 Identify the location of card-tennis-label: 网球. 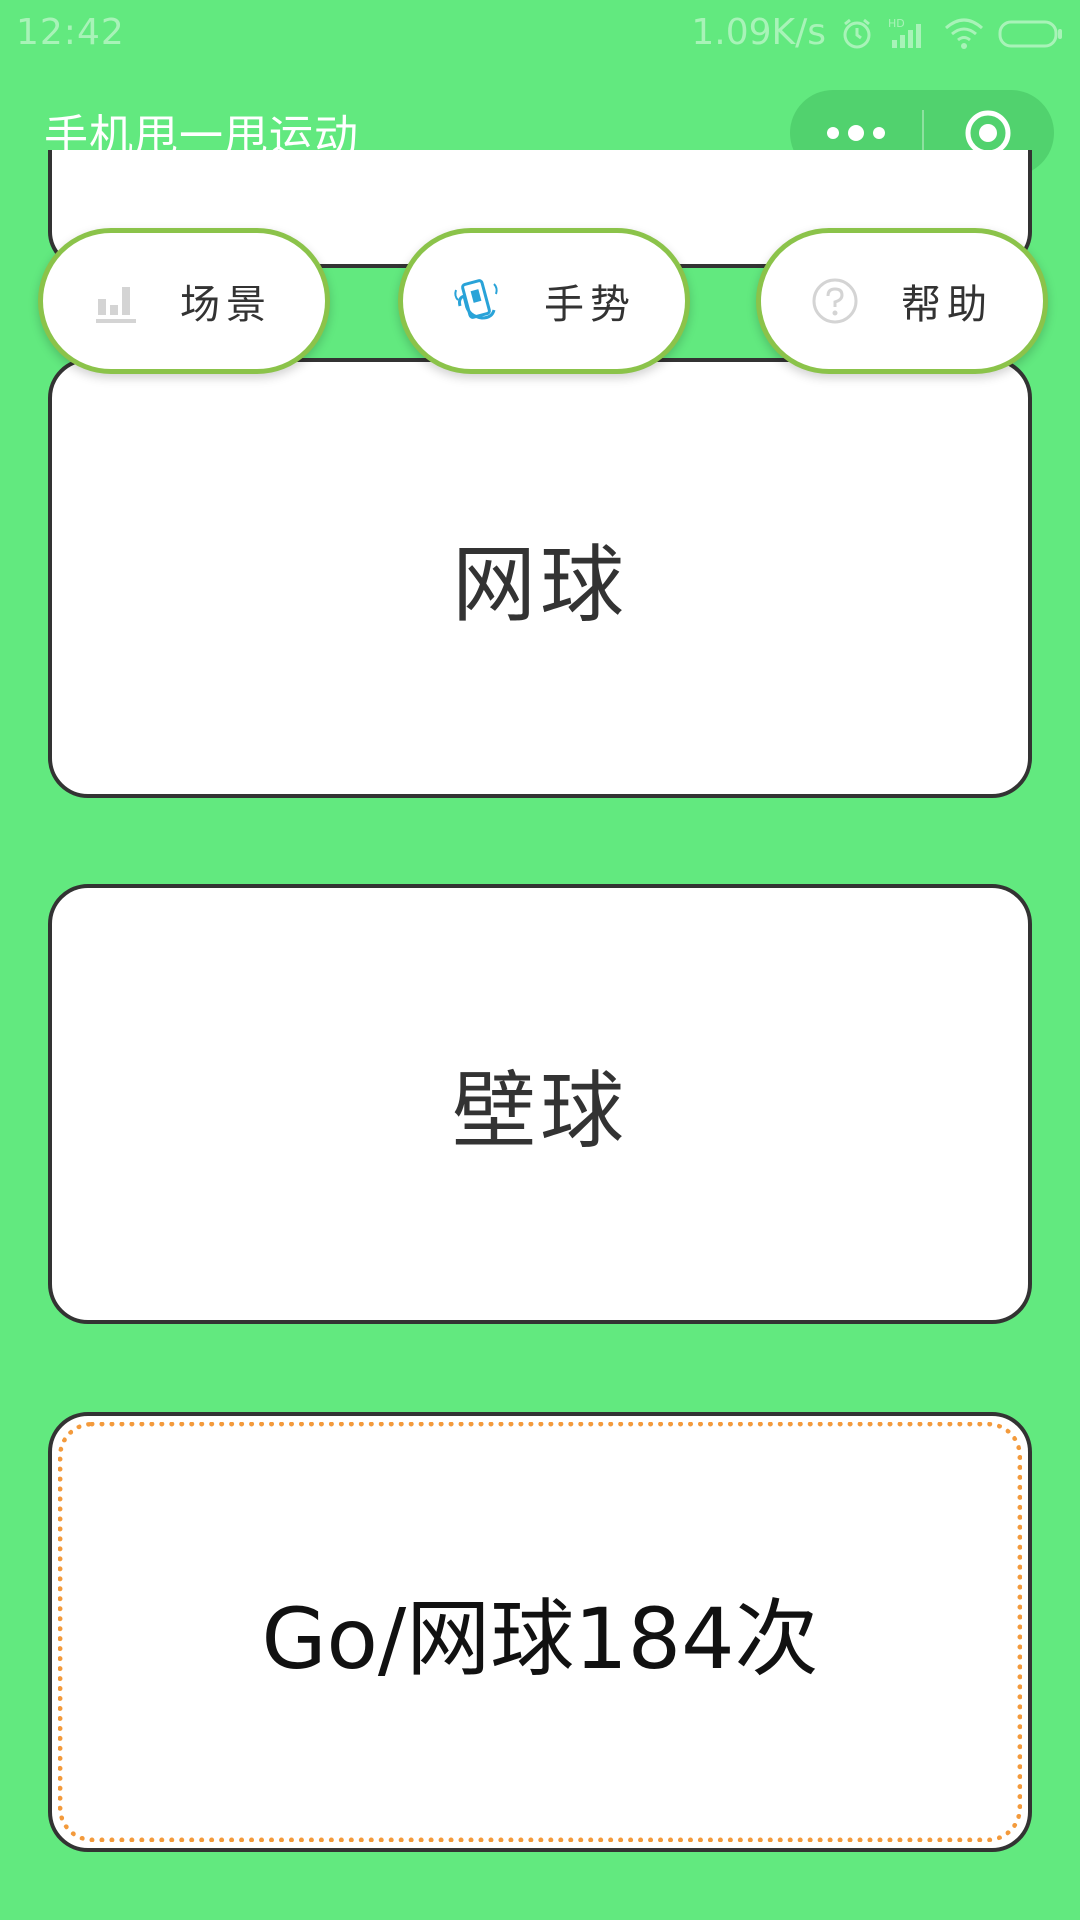
(539, 584).